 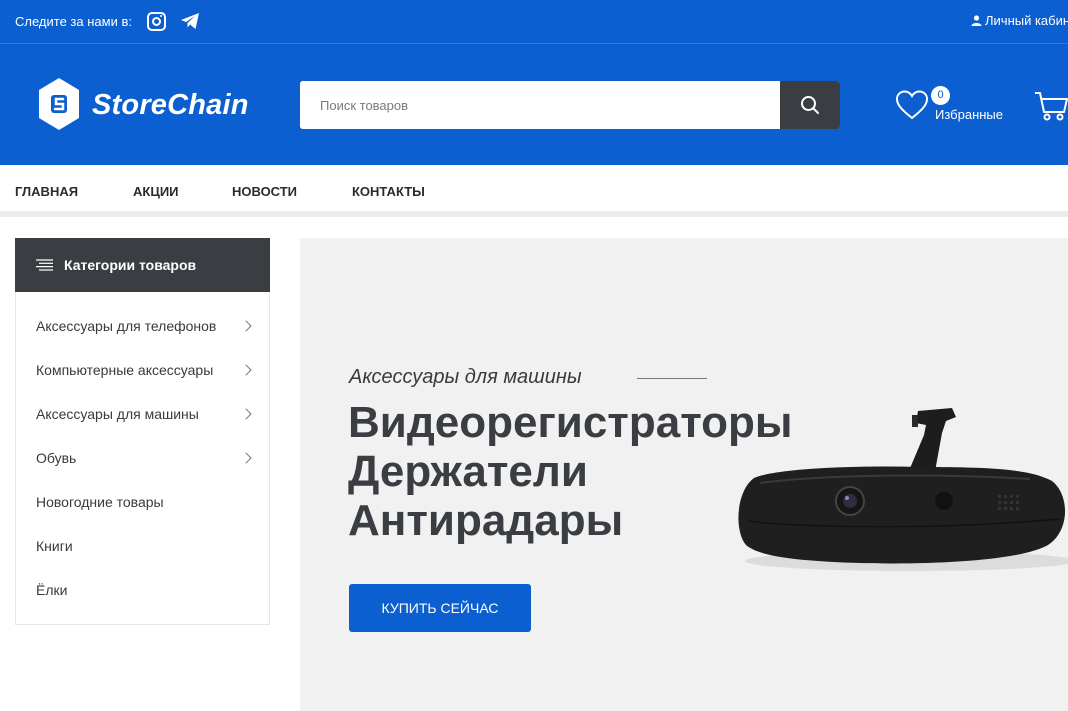 What do you see at coordinates (534, 22) in the screenshot?
I see `top-bar: Следите за нами в: Личный кабинет` at bounding box center [534, 22].